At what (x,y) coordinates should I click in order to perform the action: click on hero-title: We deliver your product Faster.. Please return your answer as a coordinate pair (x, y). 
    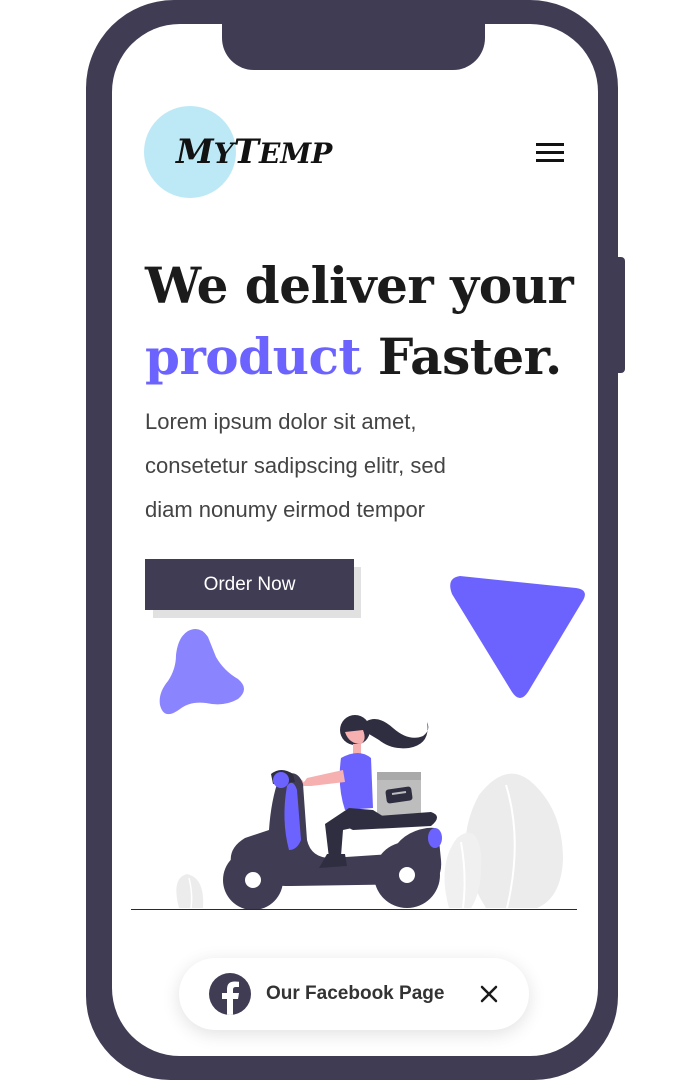
    Looking at the image, I should click on (359, 321).